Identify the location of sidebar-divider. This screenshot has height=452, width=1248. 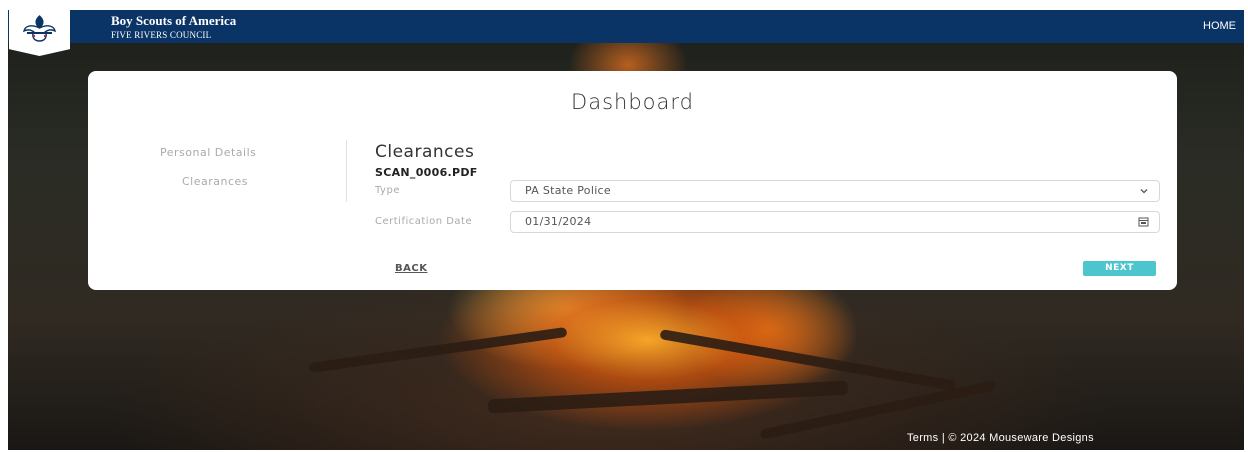
(346, 171).